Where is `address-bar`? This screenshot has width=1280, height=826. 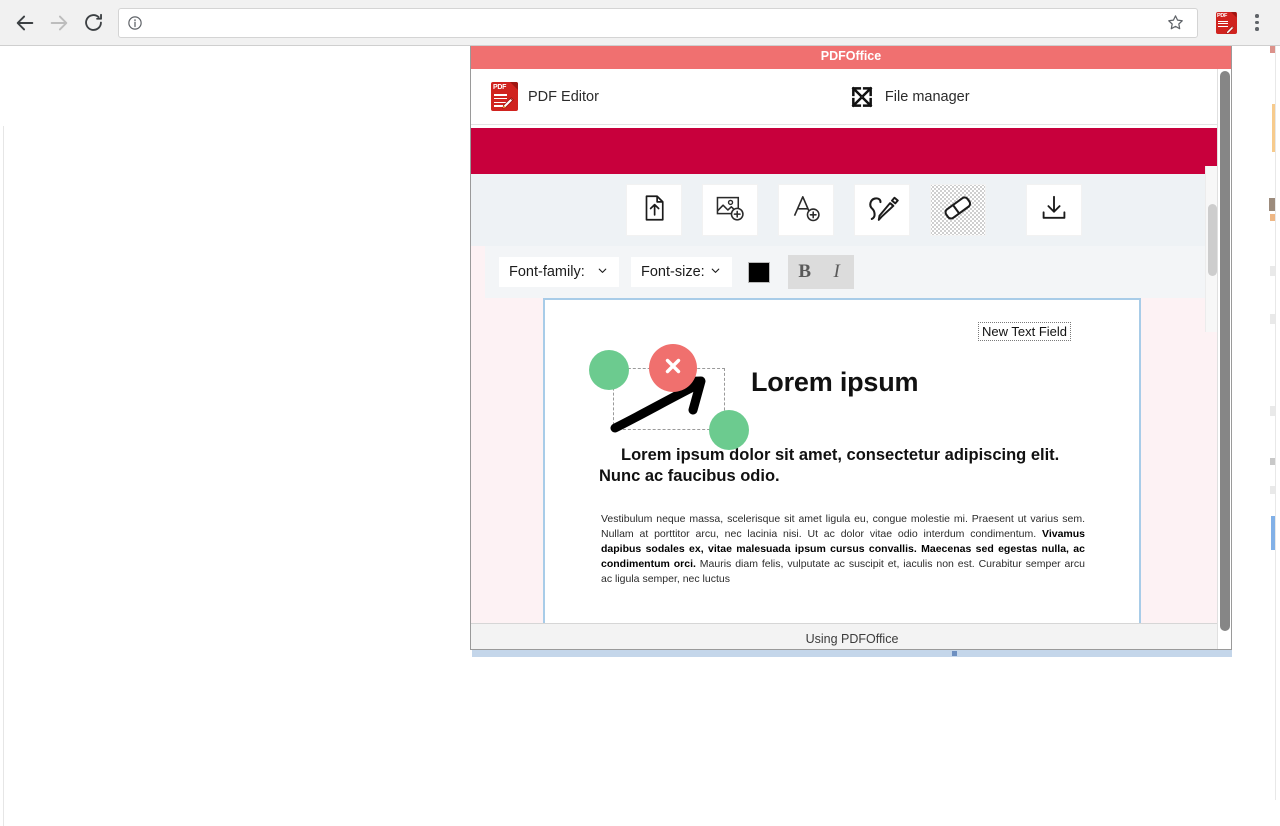
address-bar is located at coordinates (658, 22).